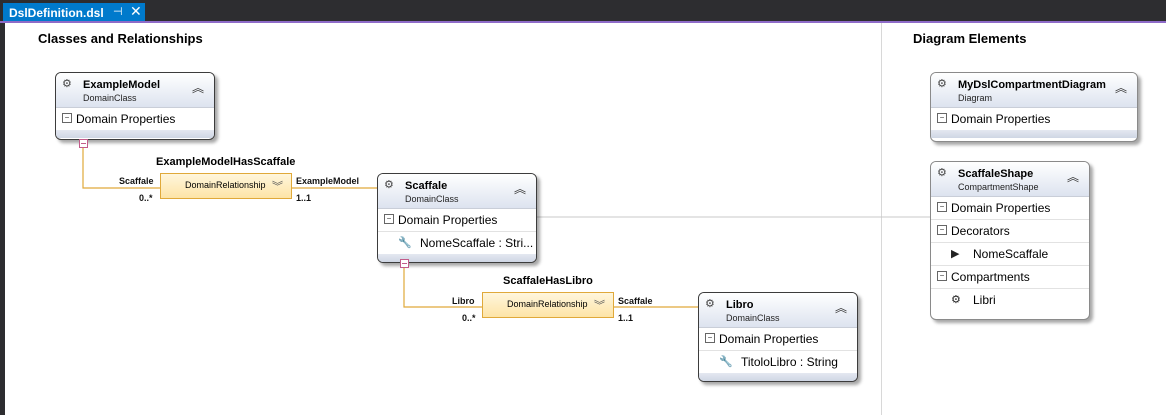  I want to click on diagram-icon: ⚙, so click(942, 84).